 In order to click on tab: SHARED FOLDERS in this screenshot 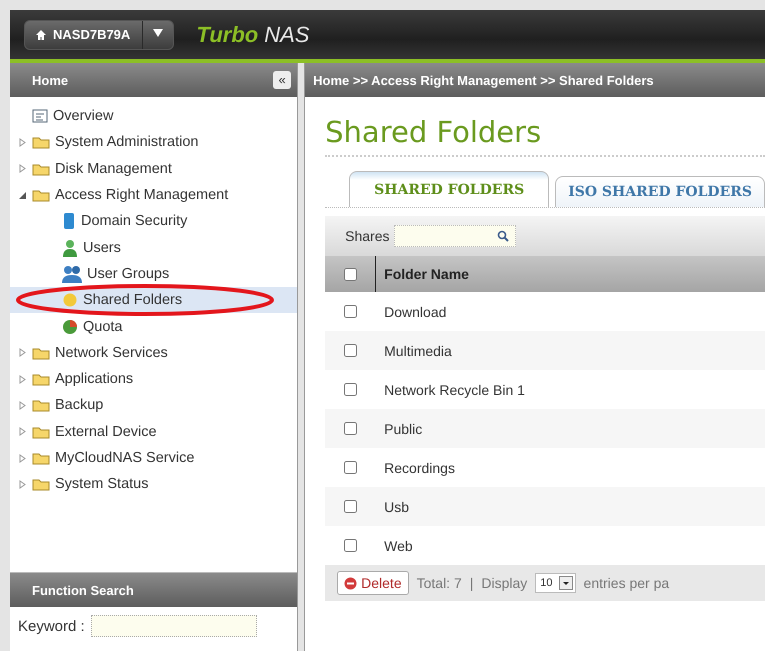, I will do `click(449, 189)`.